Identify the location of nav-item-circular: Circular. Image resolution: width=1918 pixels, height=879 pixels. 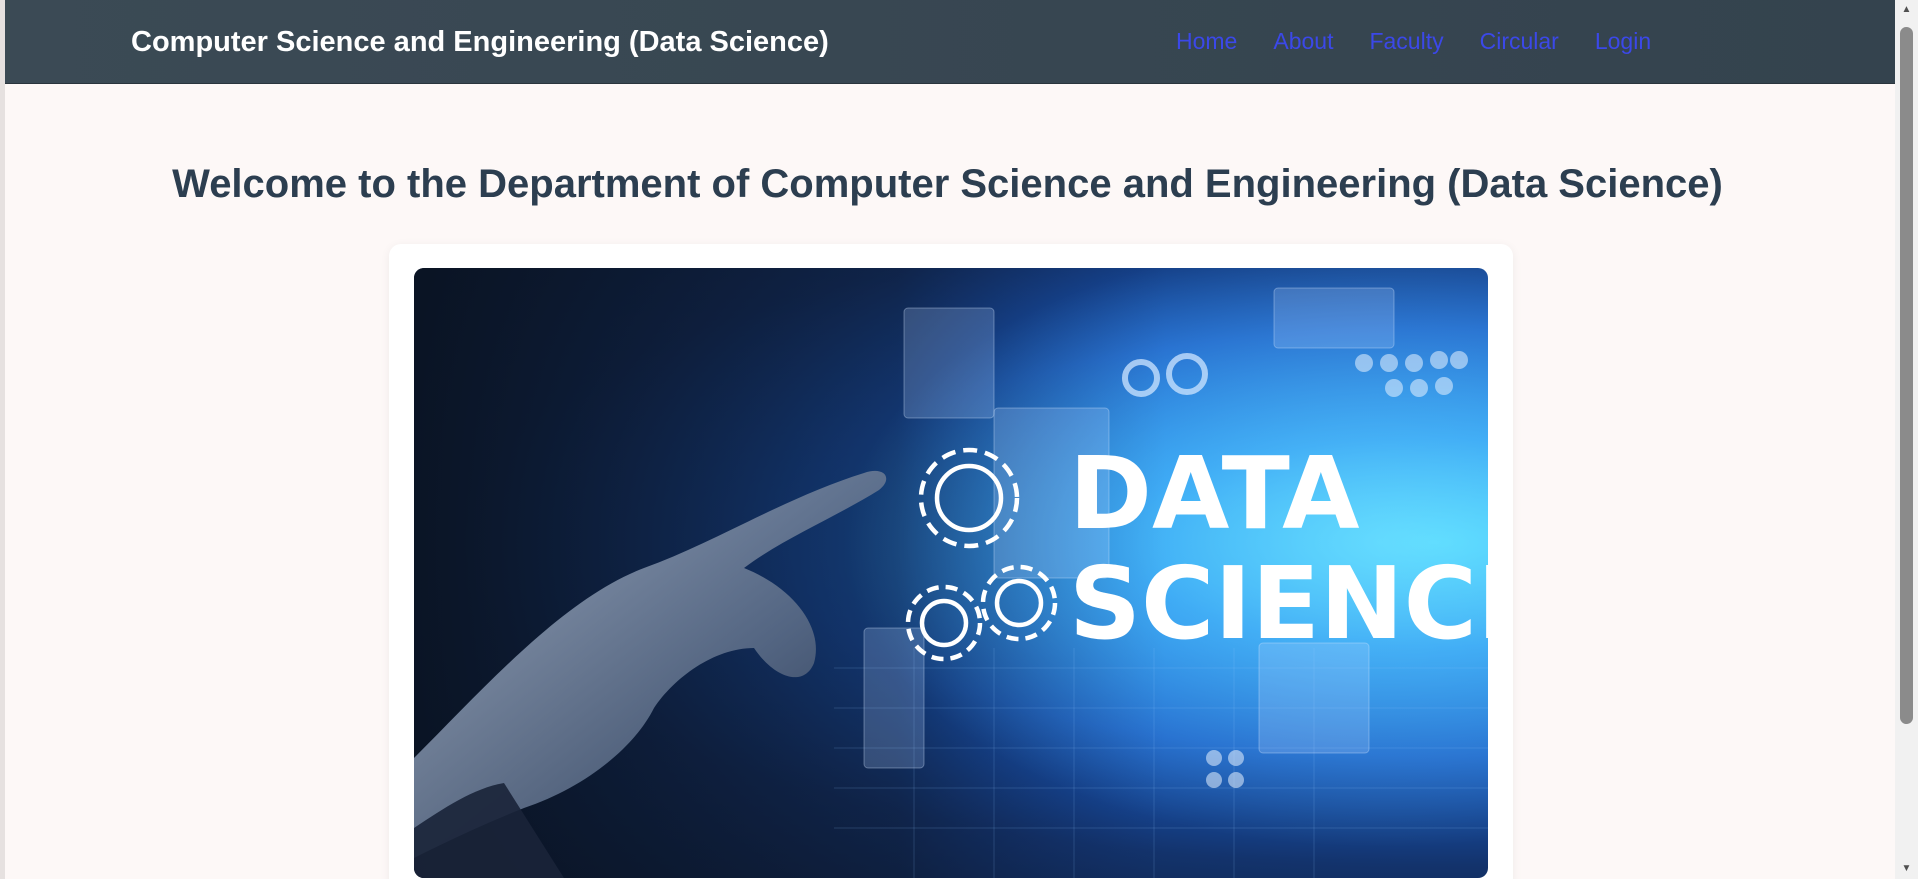
(1519, 41).